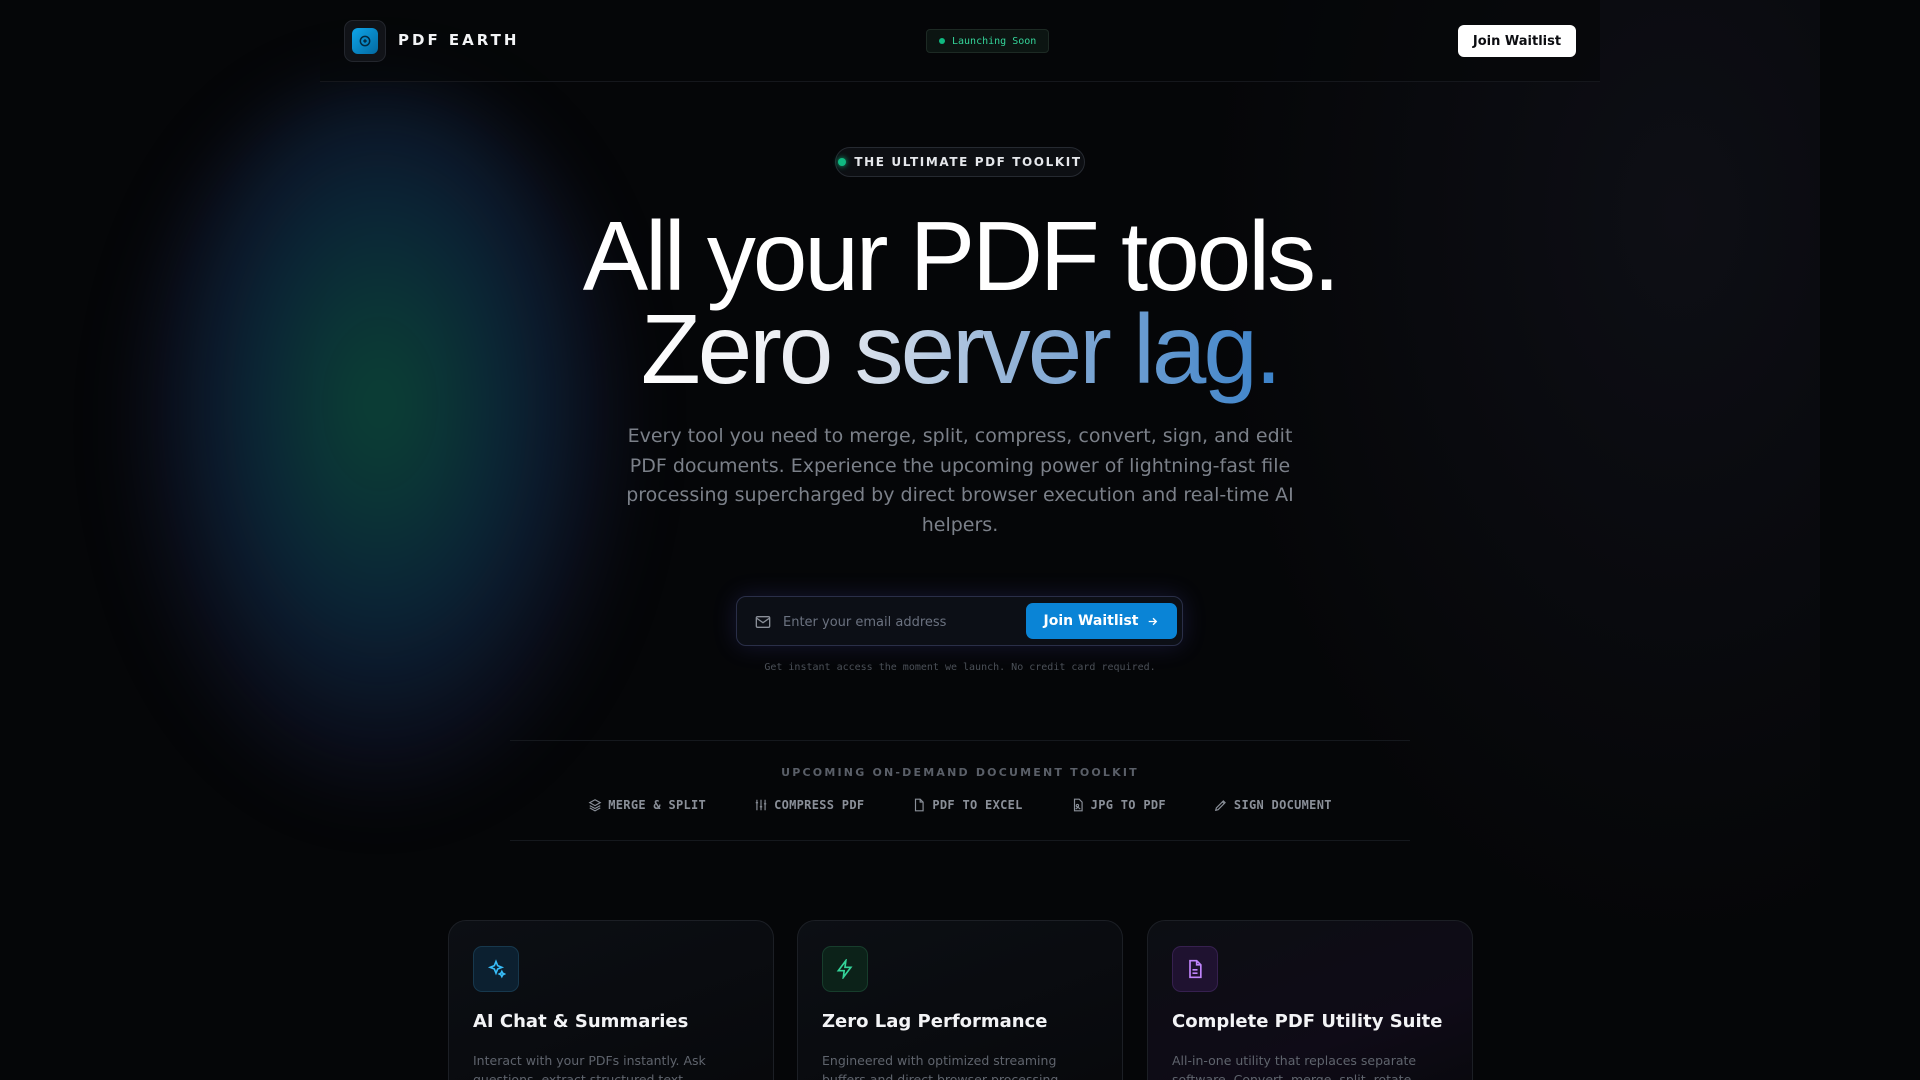 This screenshot has height=1080, width=1920. I want to click on tool-pdf-to-excel: PDF TO EXCEL, so click(967, 805).